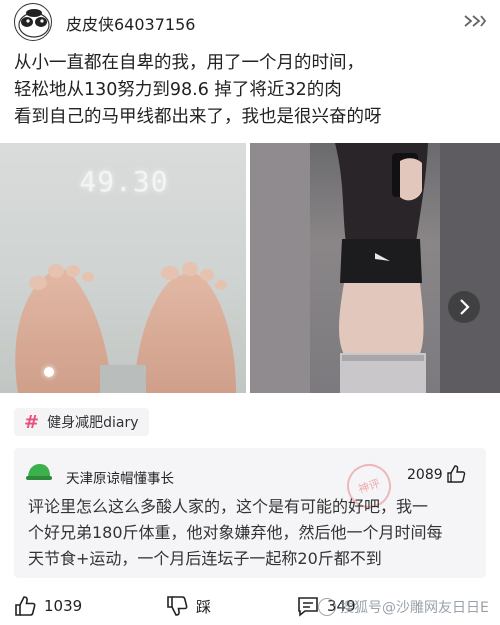  What do you see at coordinates (474, 21) in the screenshot?
I see `more-icon` at bounding box center [474, 21].